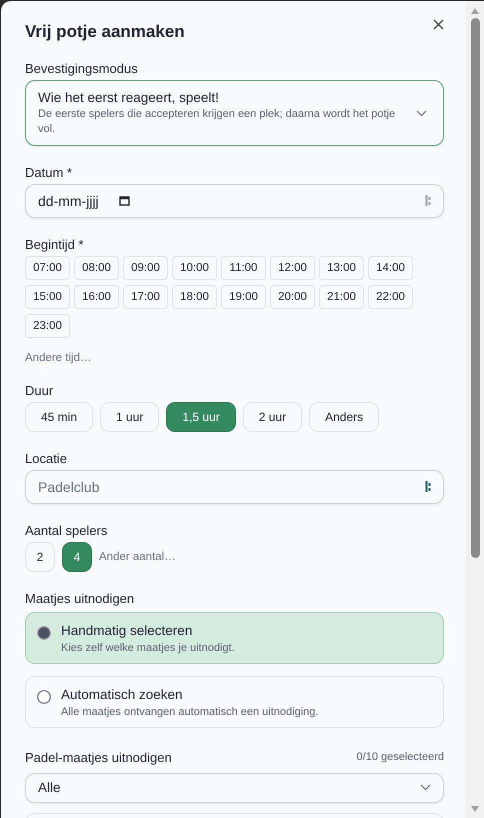  Describe the element at coordinates (69, 486) in the screenshot. I see `location-placeholder: Padelclub` at that location.